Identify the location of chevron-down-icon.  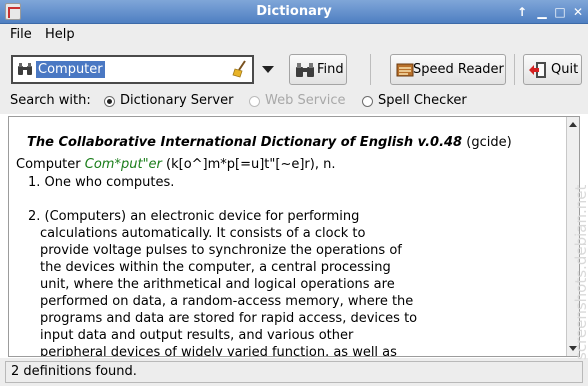
(268, 69).